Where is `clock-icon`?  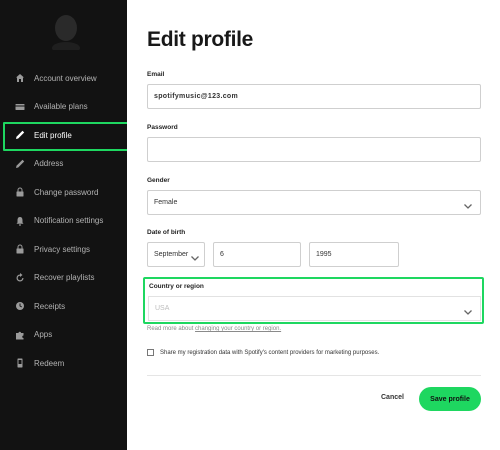
clock-icon is located at coordinates (20, 306).